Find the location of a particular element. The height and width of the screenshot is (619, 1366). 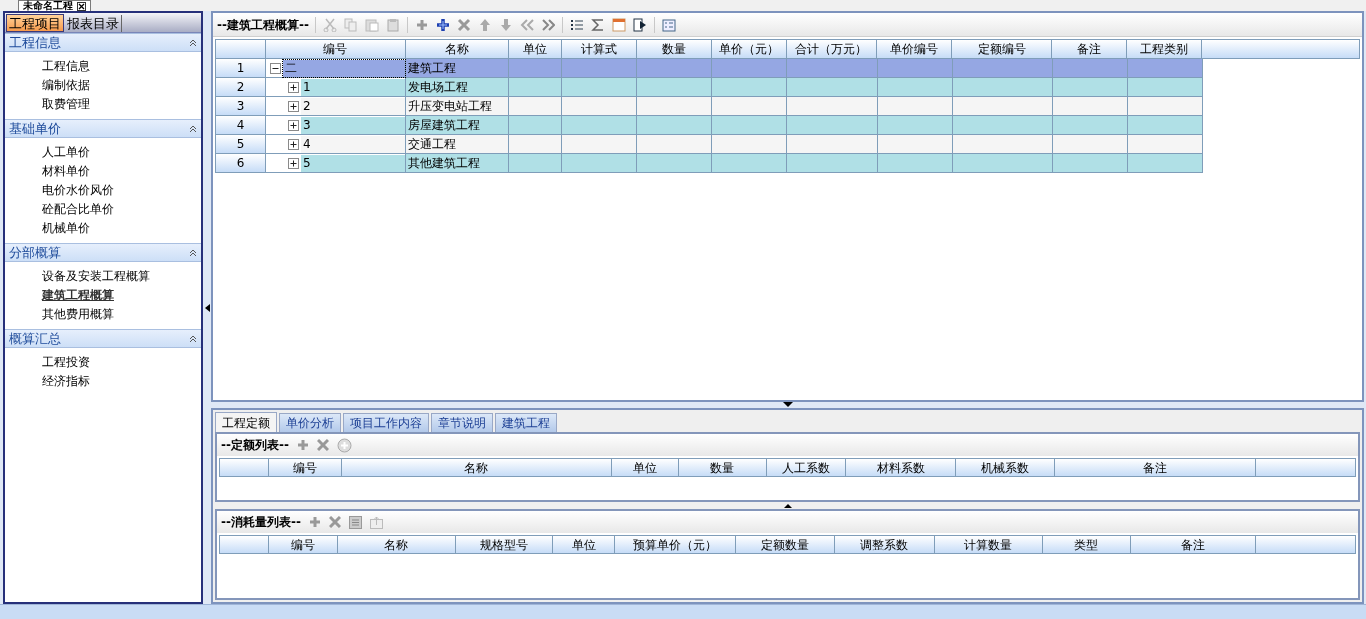

section-title: 概算汇总 is located at coordinates (35, 338).